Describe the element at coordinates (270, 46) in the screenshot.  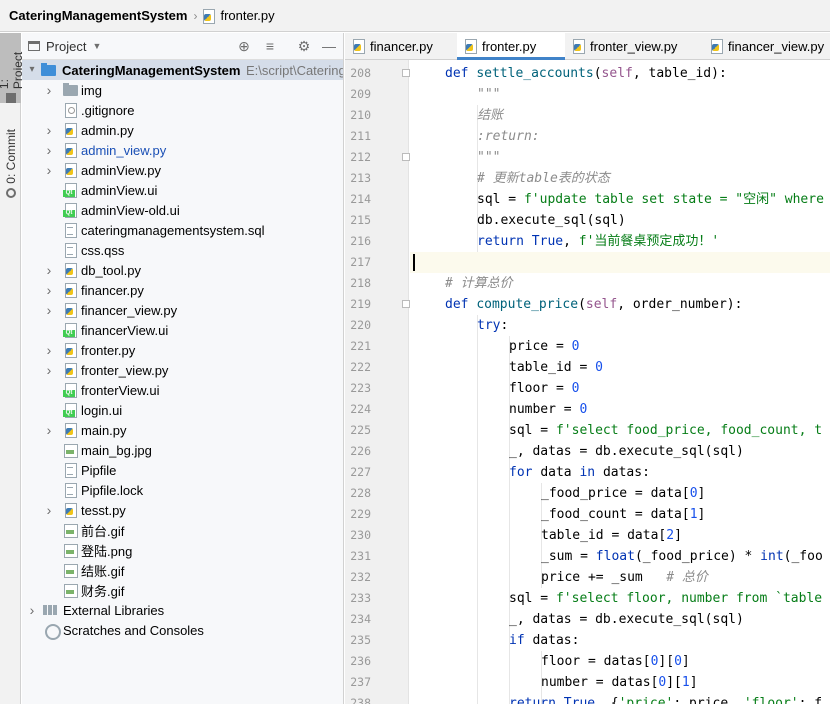
I see `collapse-all-icon: ≡` at that location.